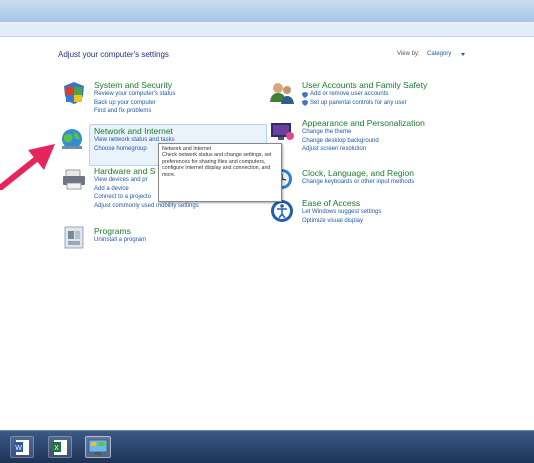 The image size is (534, 463). I want to click on link-screen-resolution: Adjust screen resolution, so click(363, 149).